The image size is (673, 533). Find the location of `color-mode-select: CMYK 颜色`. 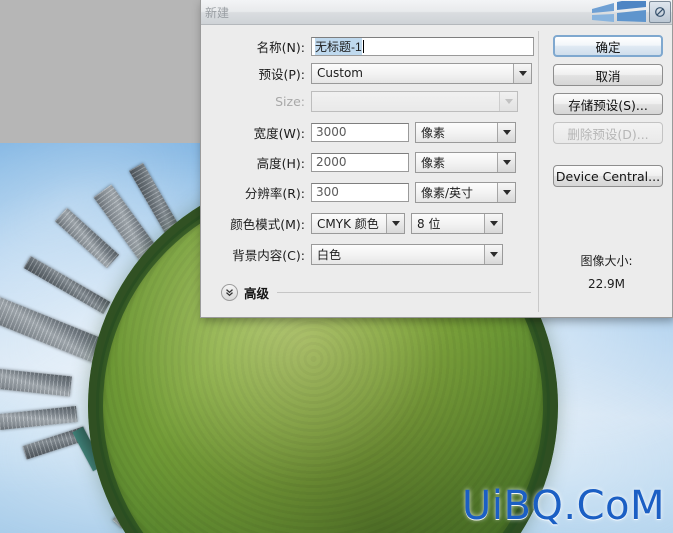

color-mode-select: CMYK 颜色 is located at coordinates (358, 223).